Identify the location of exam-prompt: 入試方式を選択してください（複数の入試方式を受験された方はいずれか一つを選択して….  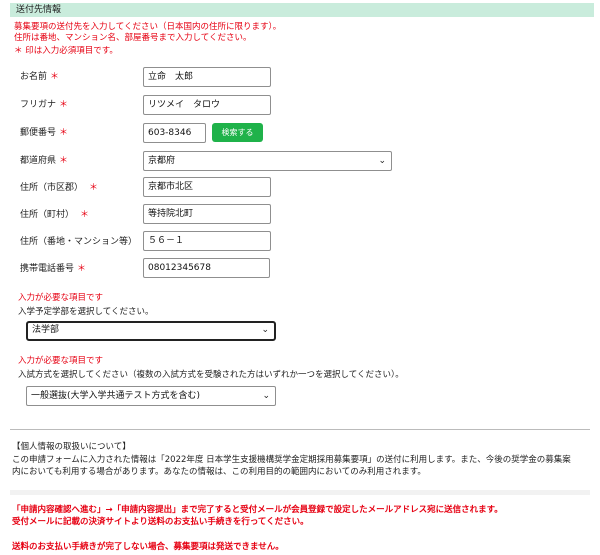
(211, 375).